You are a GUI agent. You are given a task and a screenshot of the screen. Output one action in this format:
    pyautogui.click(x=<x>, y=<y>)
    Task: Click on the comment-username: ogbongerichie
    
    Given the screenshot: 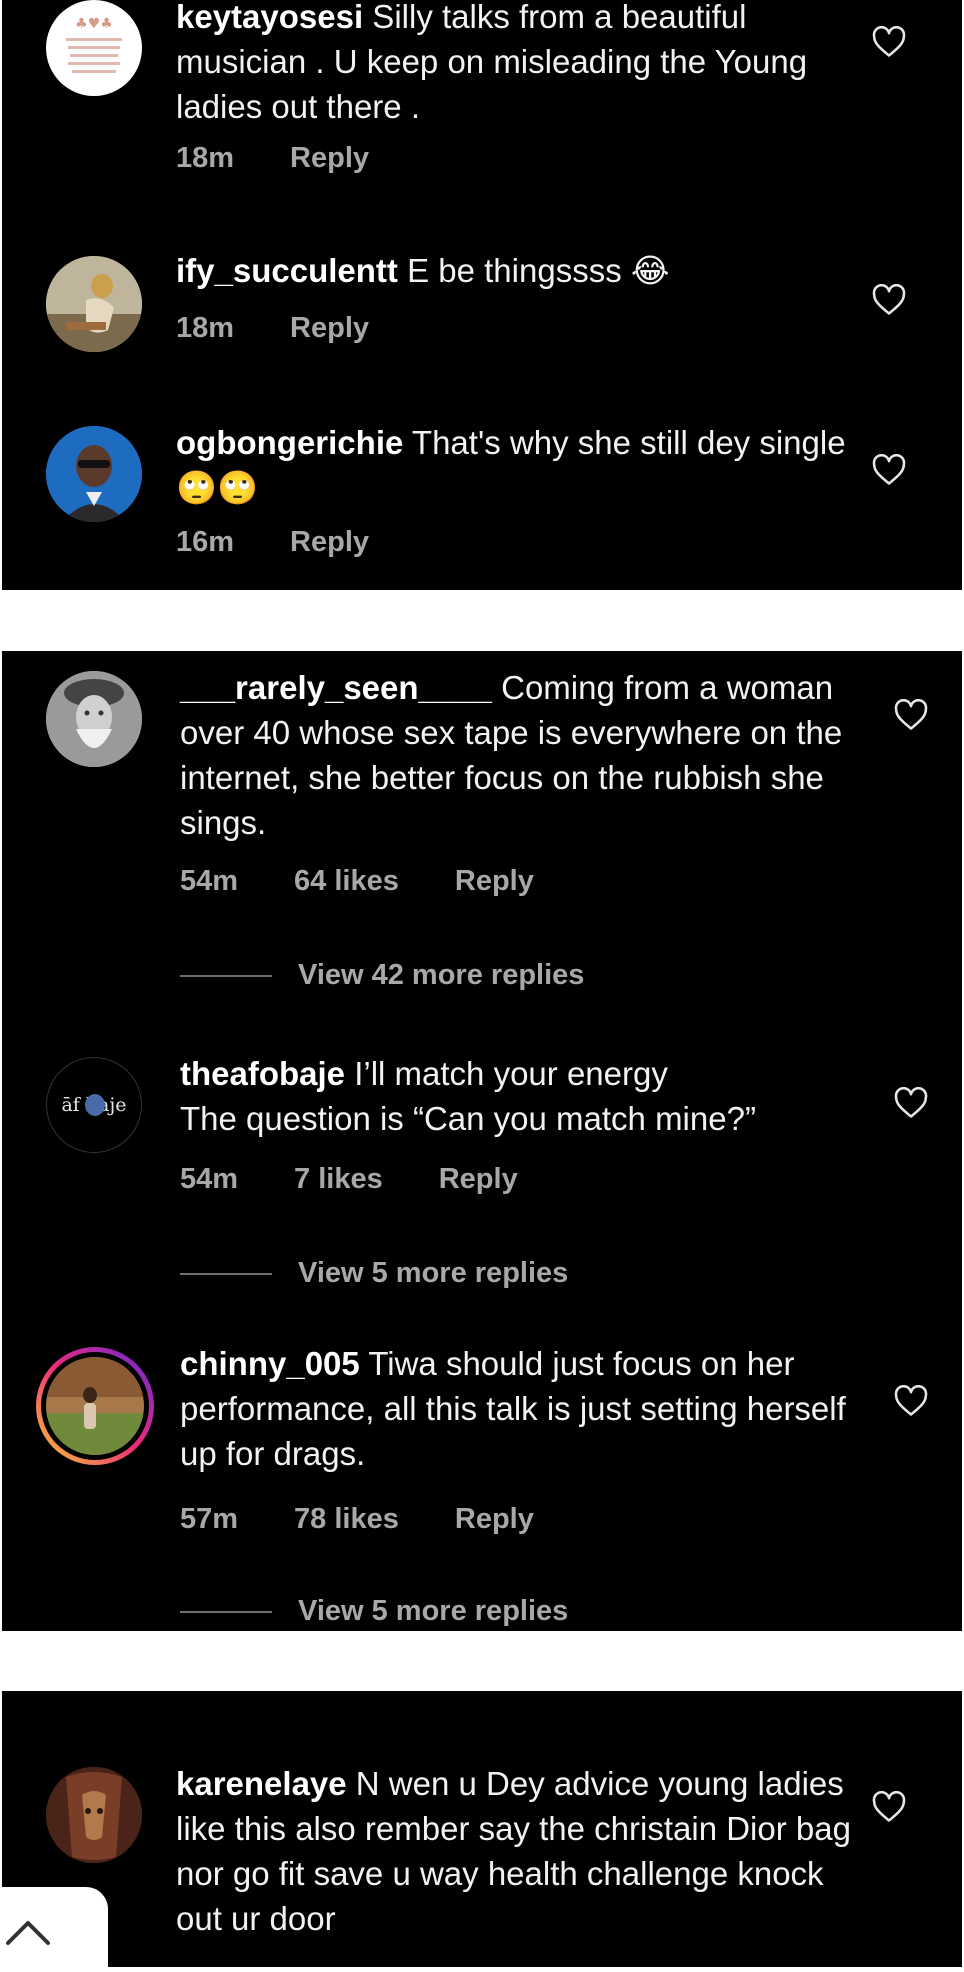 What is the action you would take?
    pyautogui.click(x=289, y=442)
    